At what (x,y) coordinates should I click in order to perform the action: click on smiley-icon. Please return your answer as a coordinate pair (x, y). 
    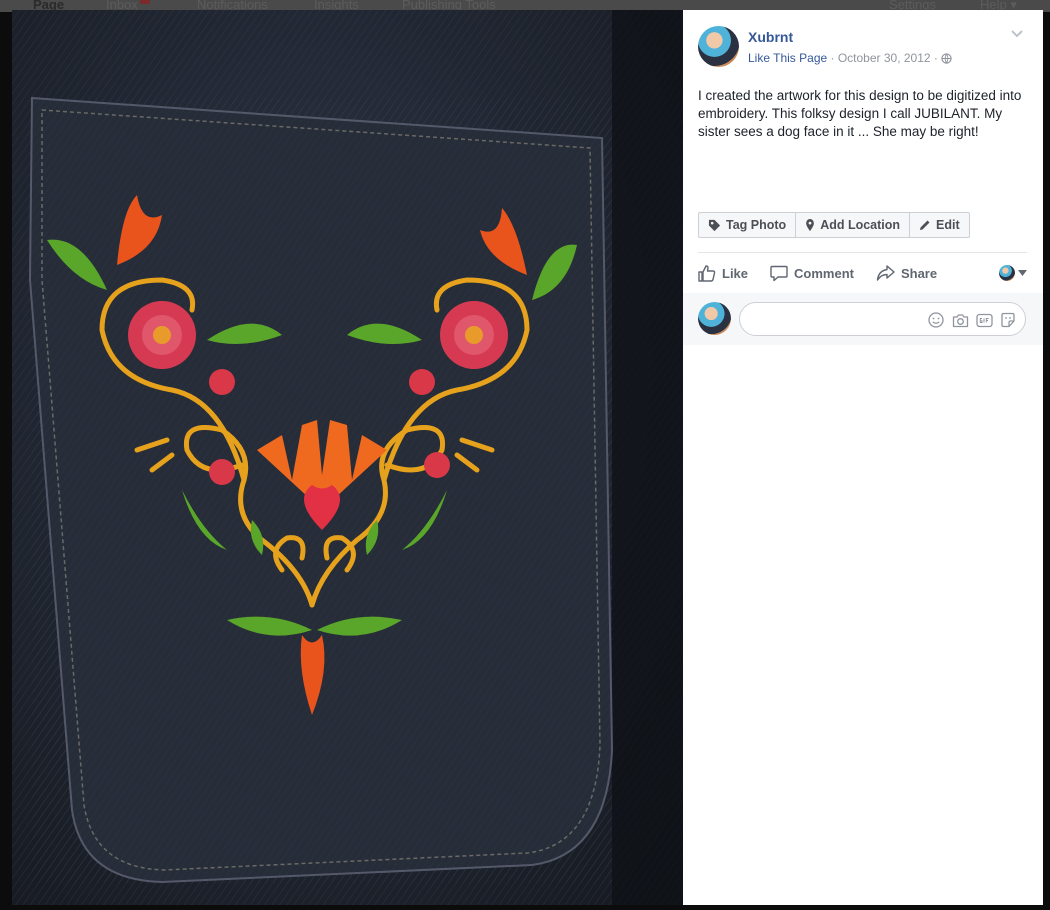
    Looking at the image, I should click on (936, 320).